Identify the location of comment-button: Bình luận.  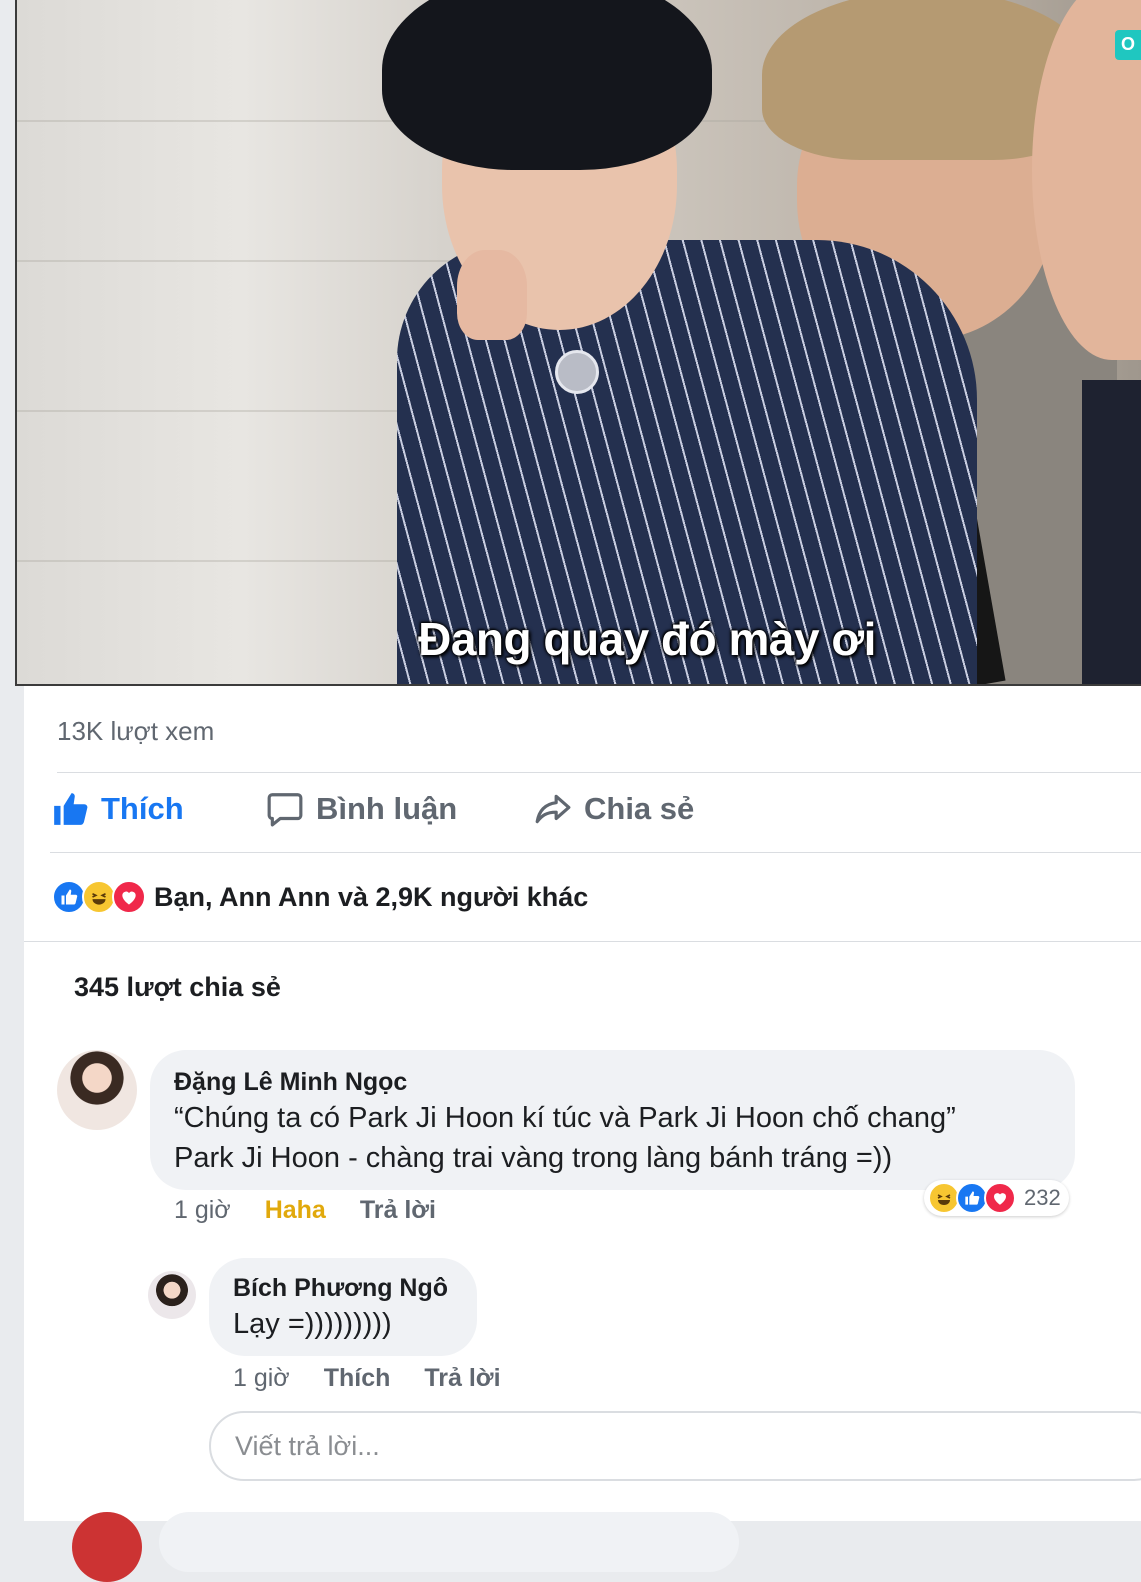
(361, 809).